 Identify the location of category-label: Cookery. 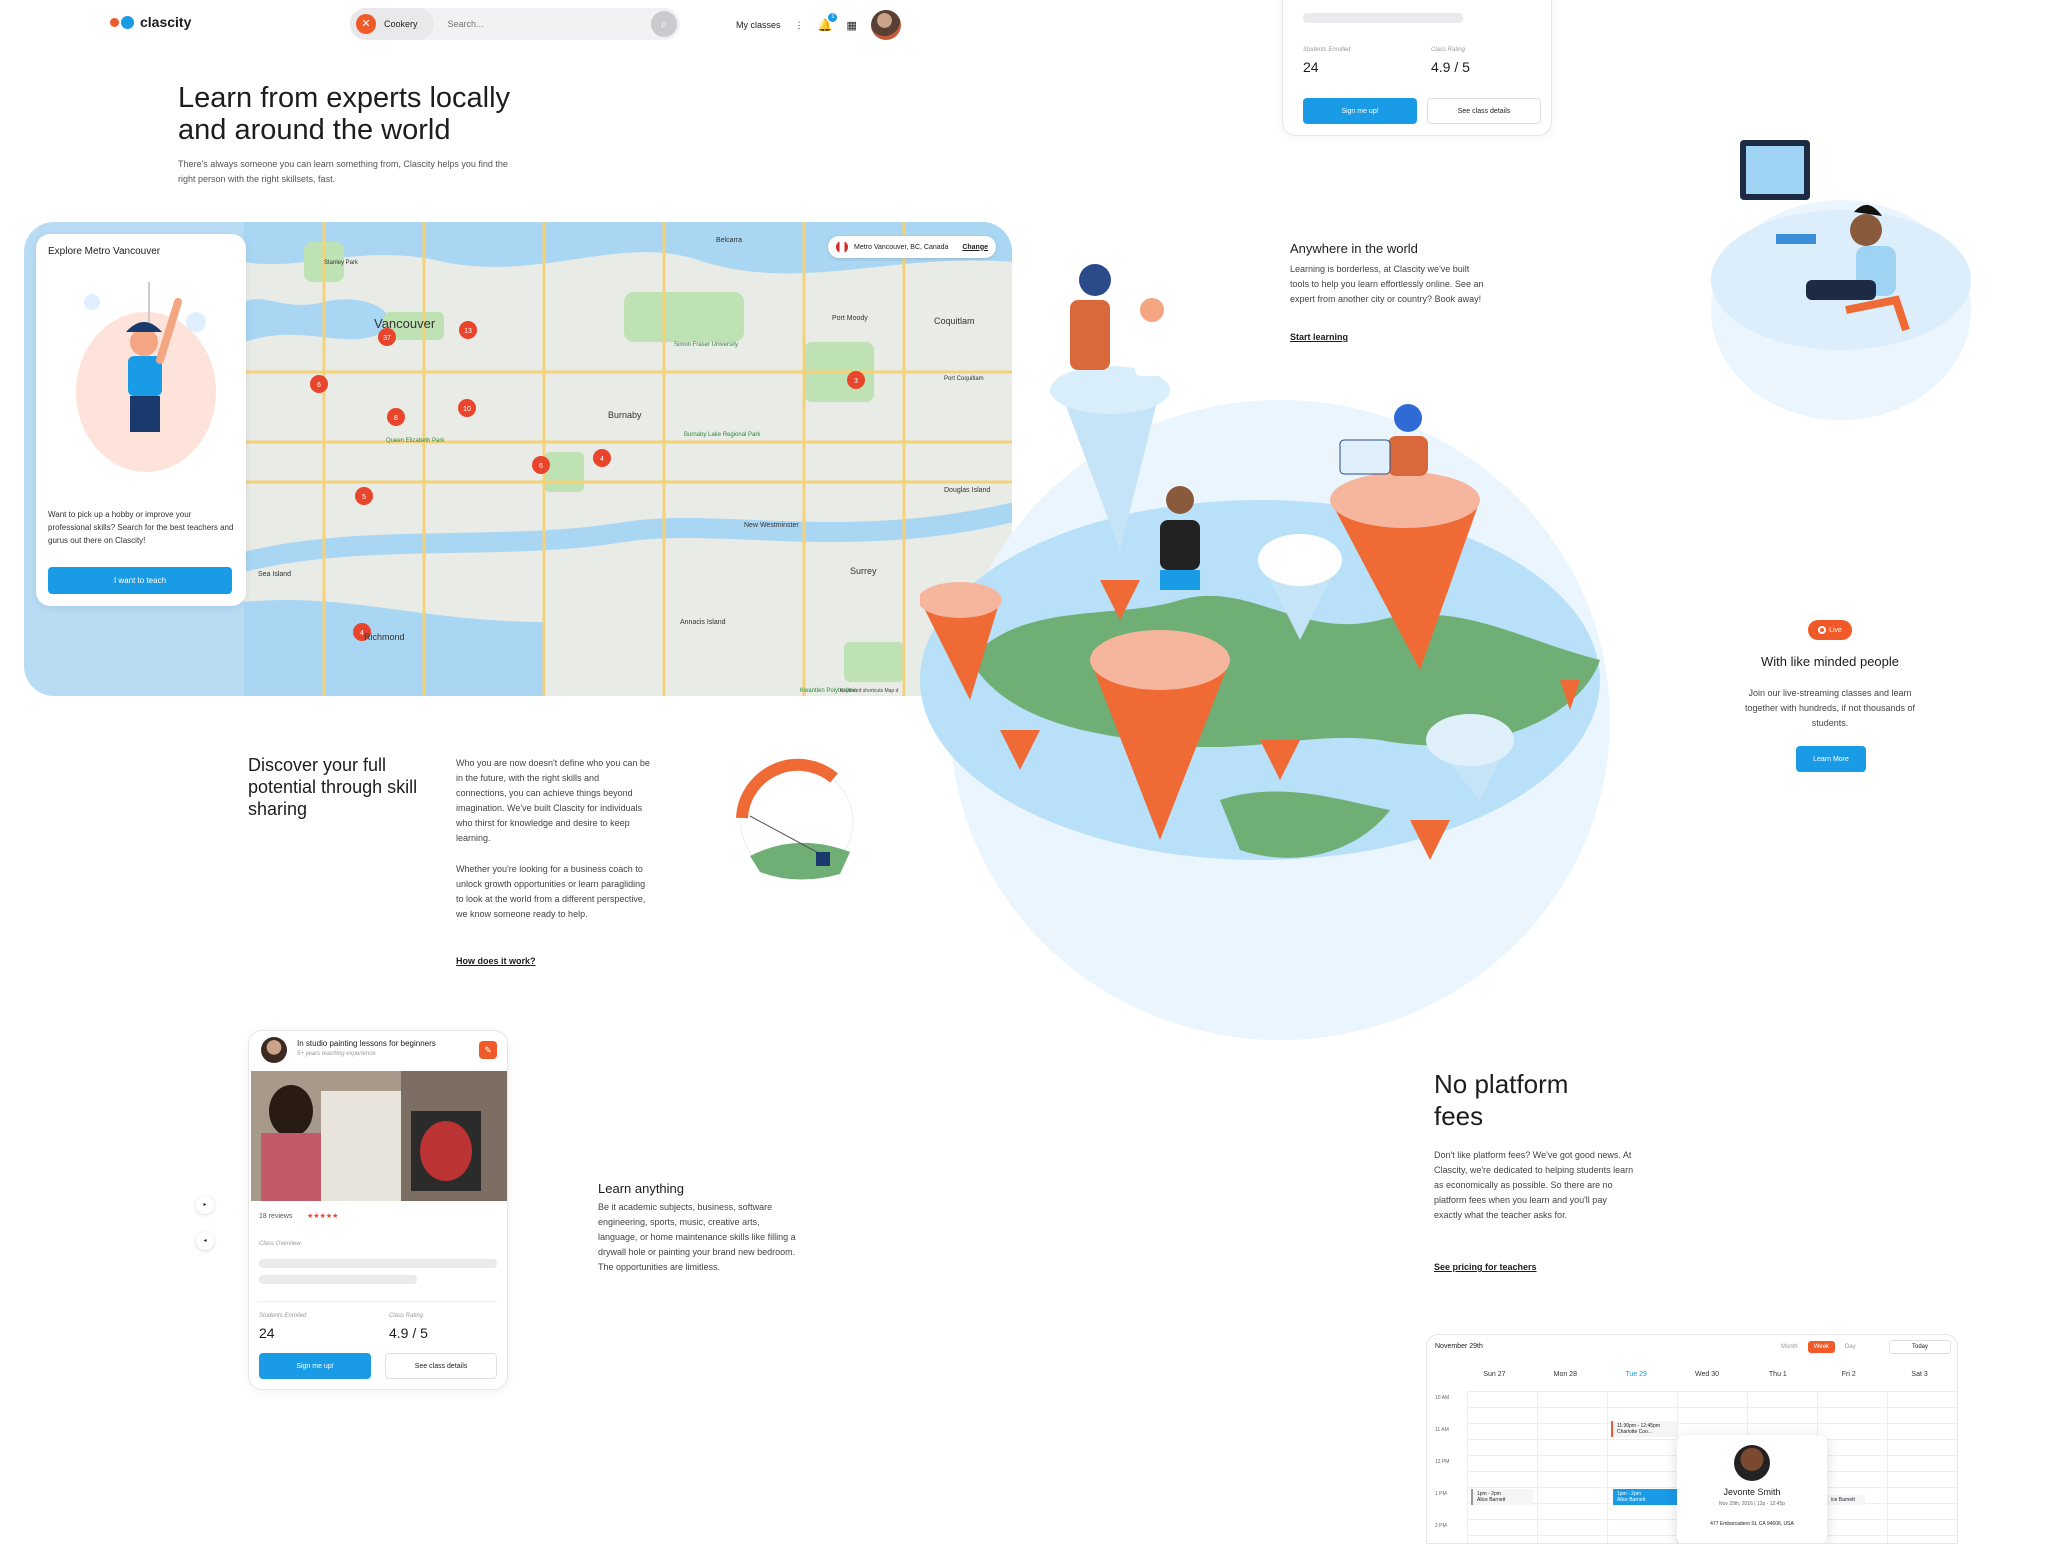
(401, 24).